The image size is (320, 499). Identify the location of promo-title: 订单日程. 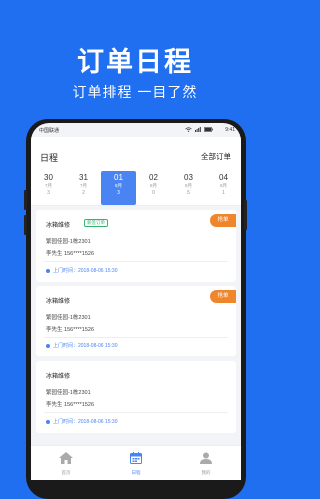
(135, 62).